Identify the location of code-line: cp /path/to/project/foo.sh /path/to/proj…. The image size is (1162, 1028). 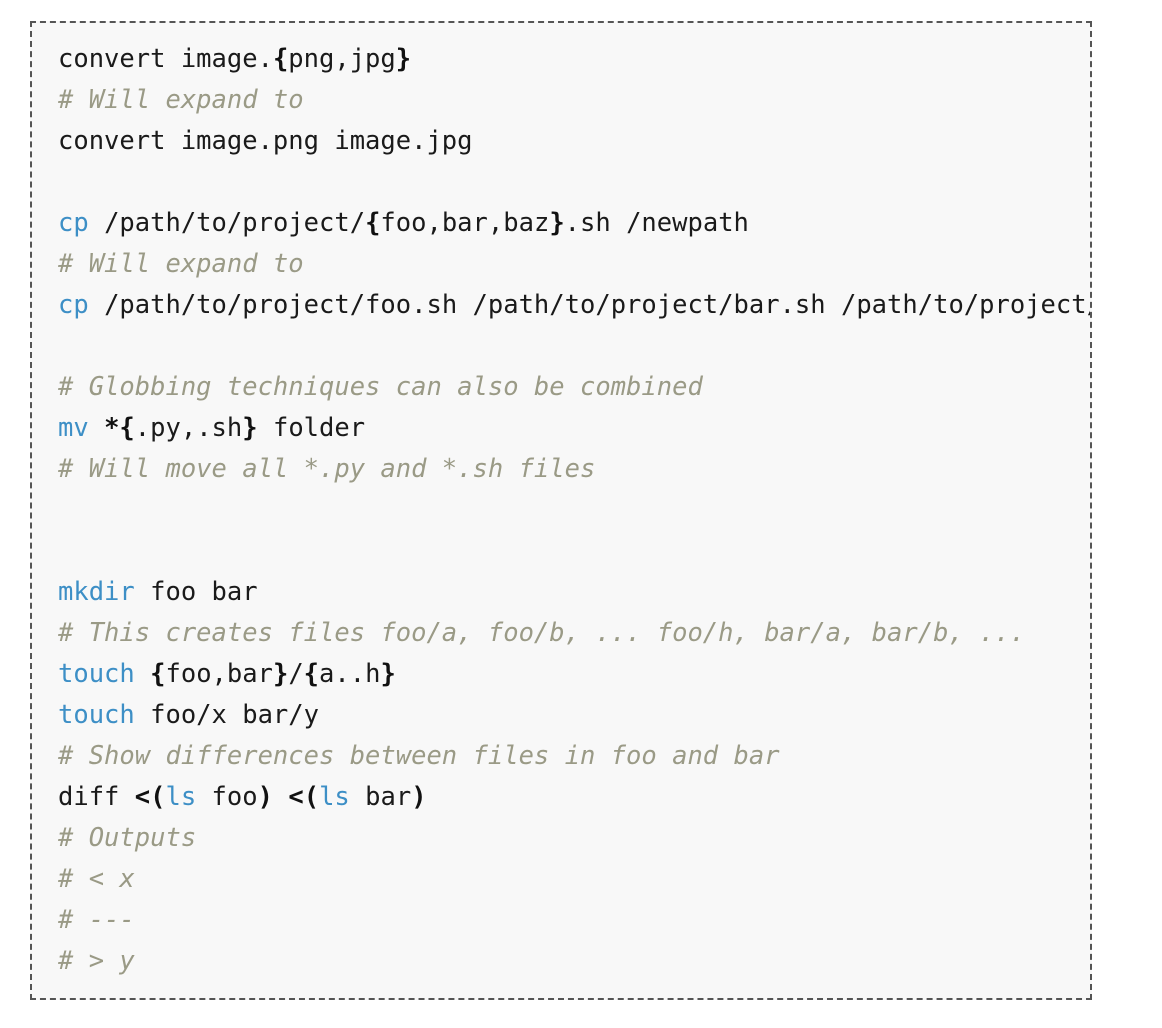
(574, 305).